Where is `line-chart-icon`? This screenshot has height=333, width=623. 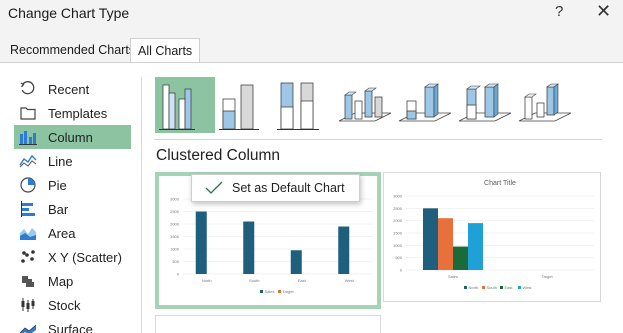
line-chart-icon is located at coordinates (28, 161).